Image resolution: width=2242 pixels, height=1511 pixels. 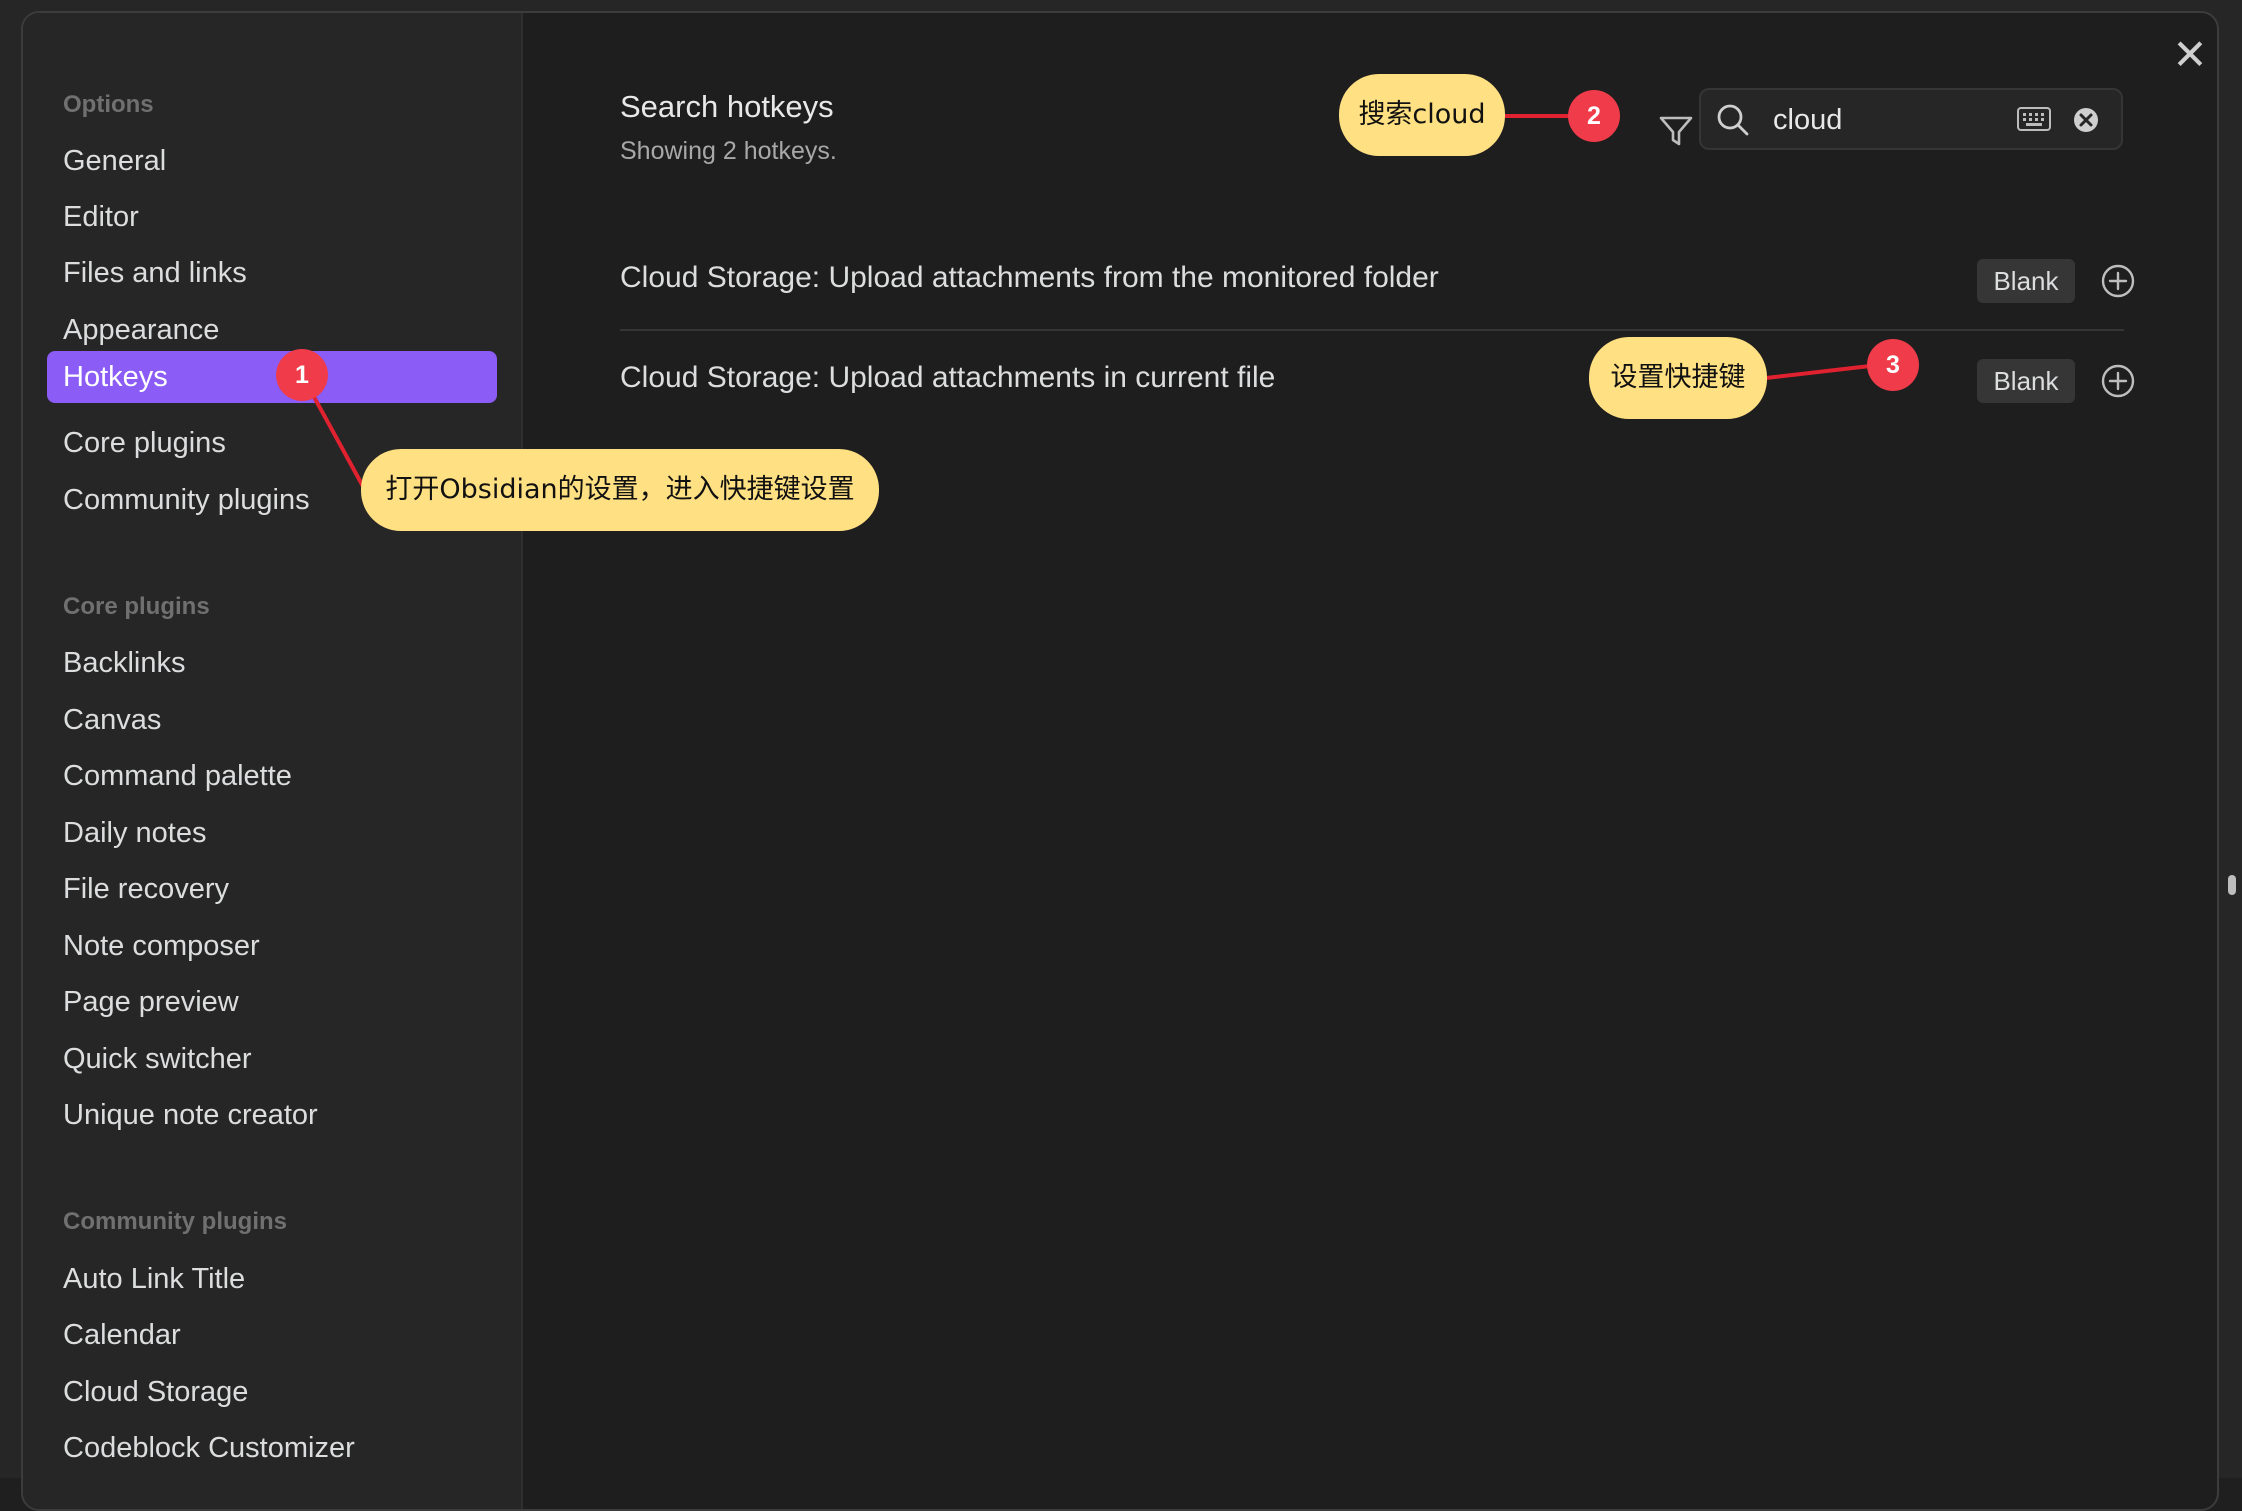 What do you see at coordinates (302, 375) in the screenshot?
I see `annotation-badge-1: 1` at bounding box center [302, 375].